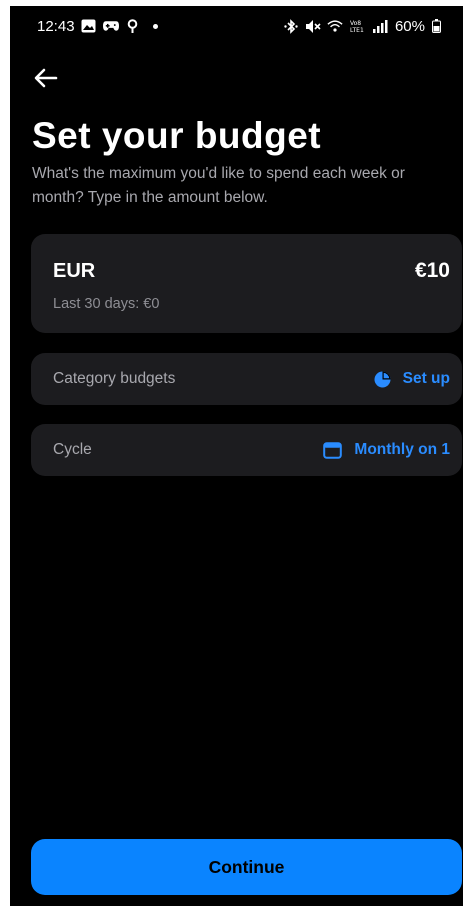 Image resolution: width=472 pixels, height=913 pixels. I want to click on status-bar-right: Vo8 LTE1 60%, so click(362, 26).